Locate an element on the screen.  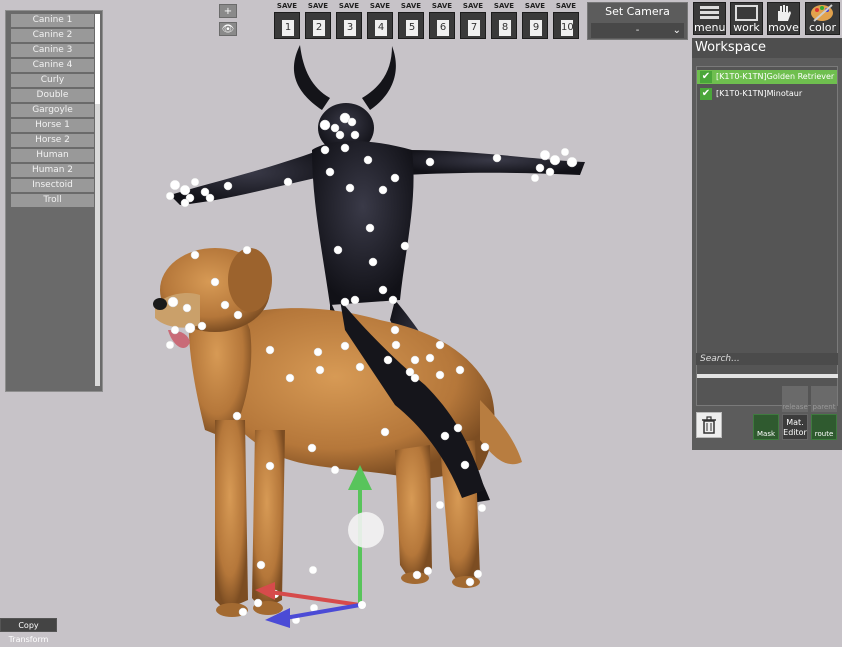
camera-select-value: - is located at coordinates (637, 30).